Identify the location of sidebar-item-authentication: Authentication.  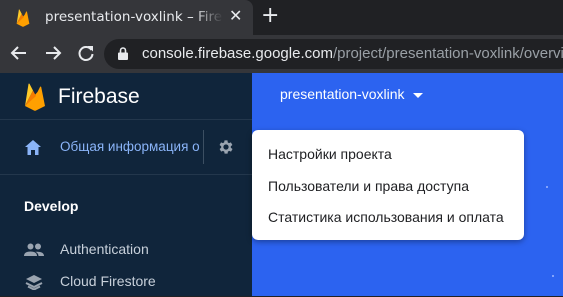
(126, 250).